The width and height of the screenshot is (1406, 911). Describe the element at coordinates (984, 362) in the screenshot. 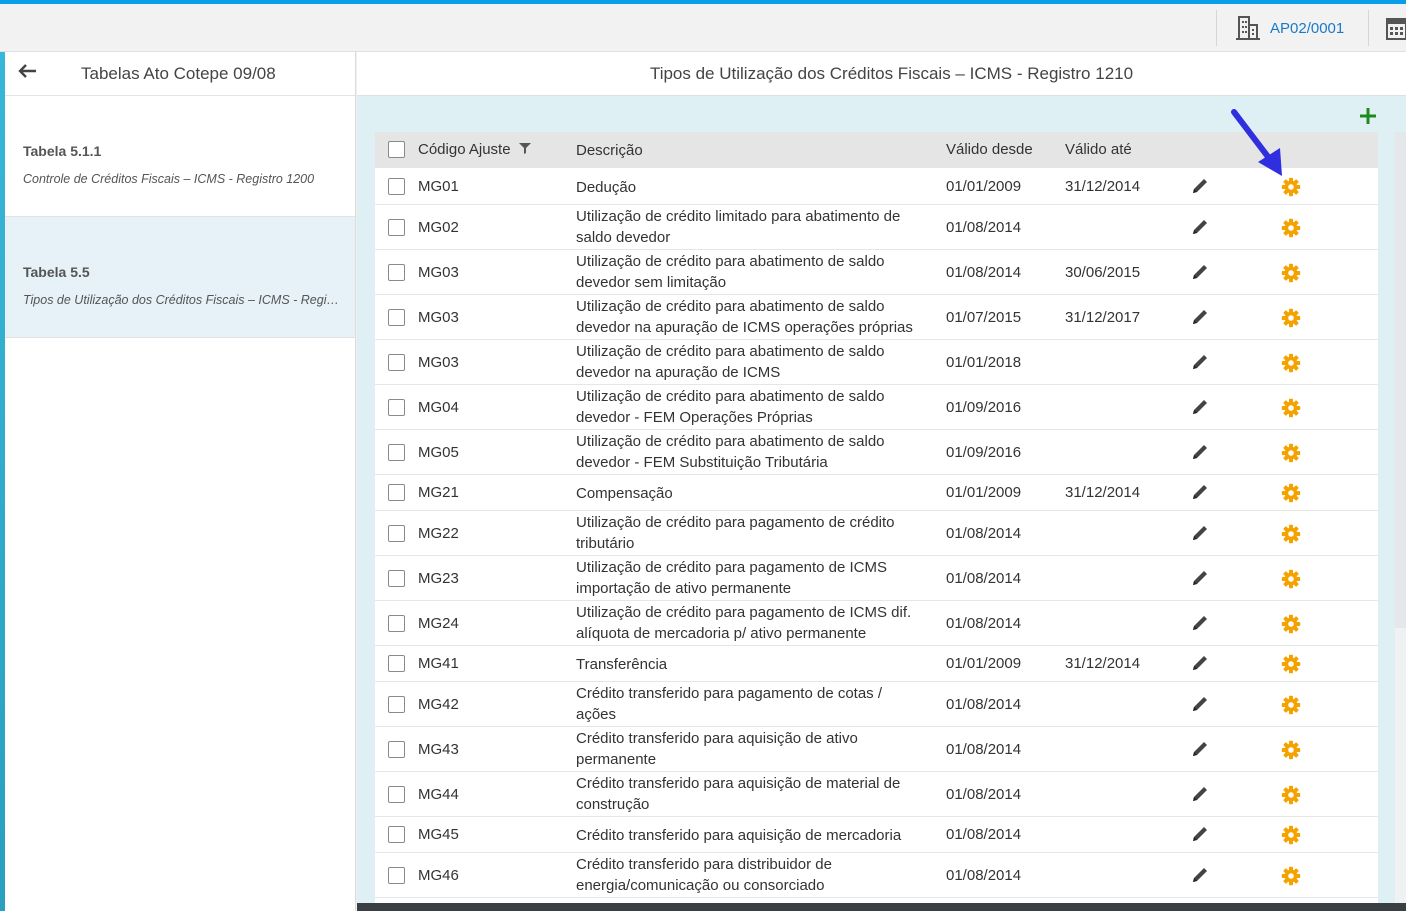

I see `cell-valid-from: 01/01/2018` at that location.